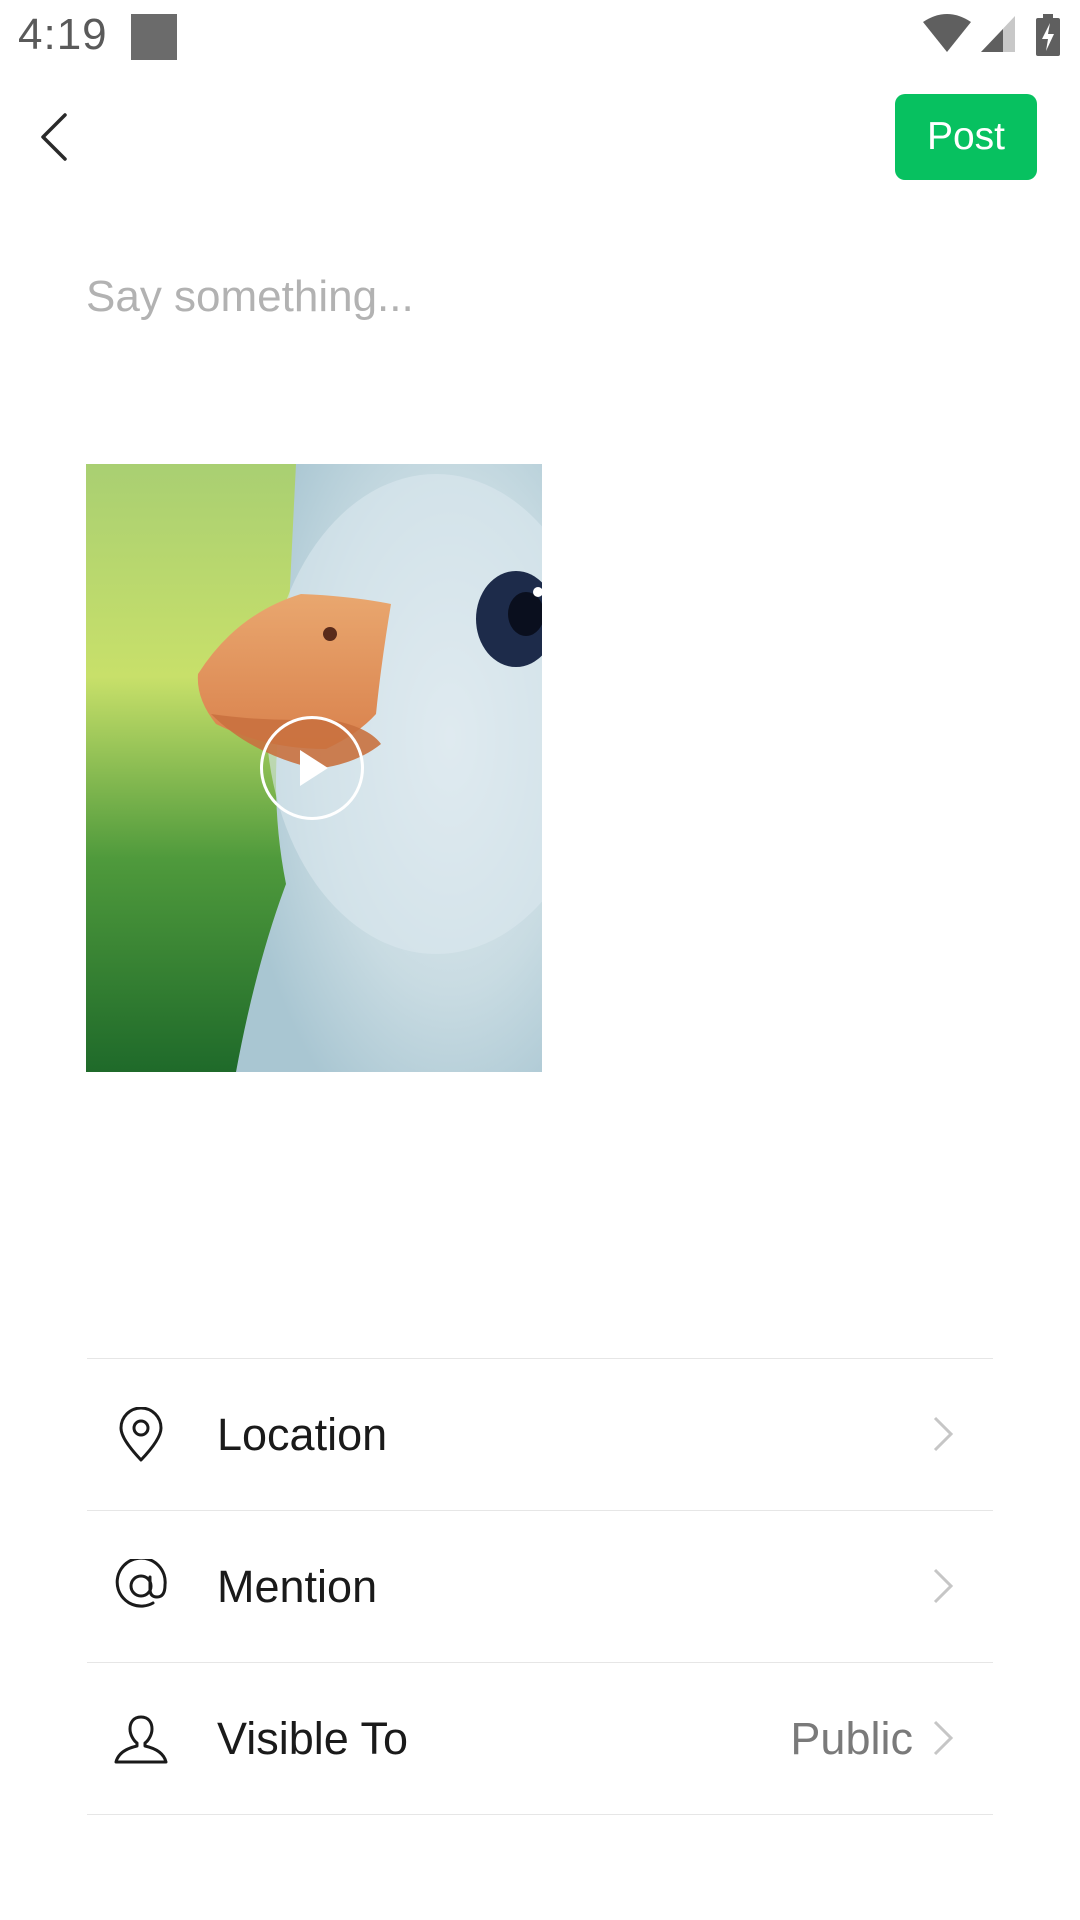  I want to click on notification-square-icon, so click(154, 37).